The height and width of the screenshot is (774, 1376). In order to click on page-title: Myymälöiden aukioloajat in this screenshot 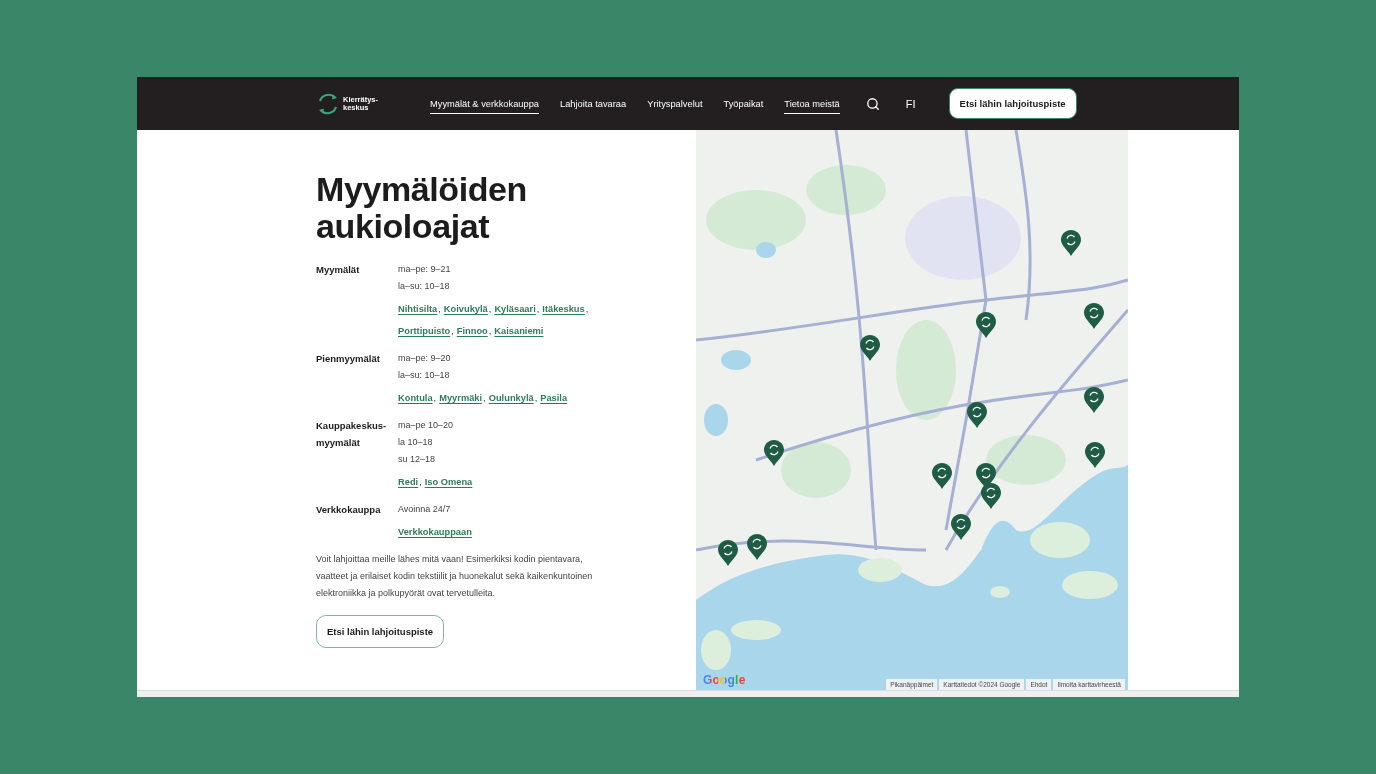, I will do `click(422, 208)`.